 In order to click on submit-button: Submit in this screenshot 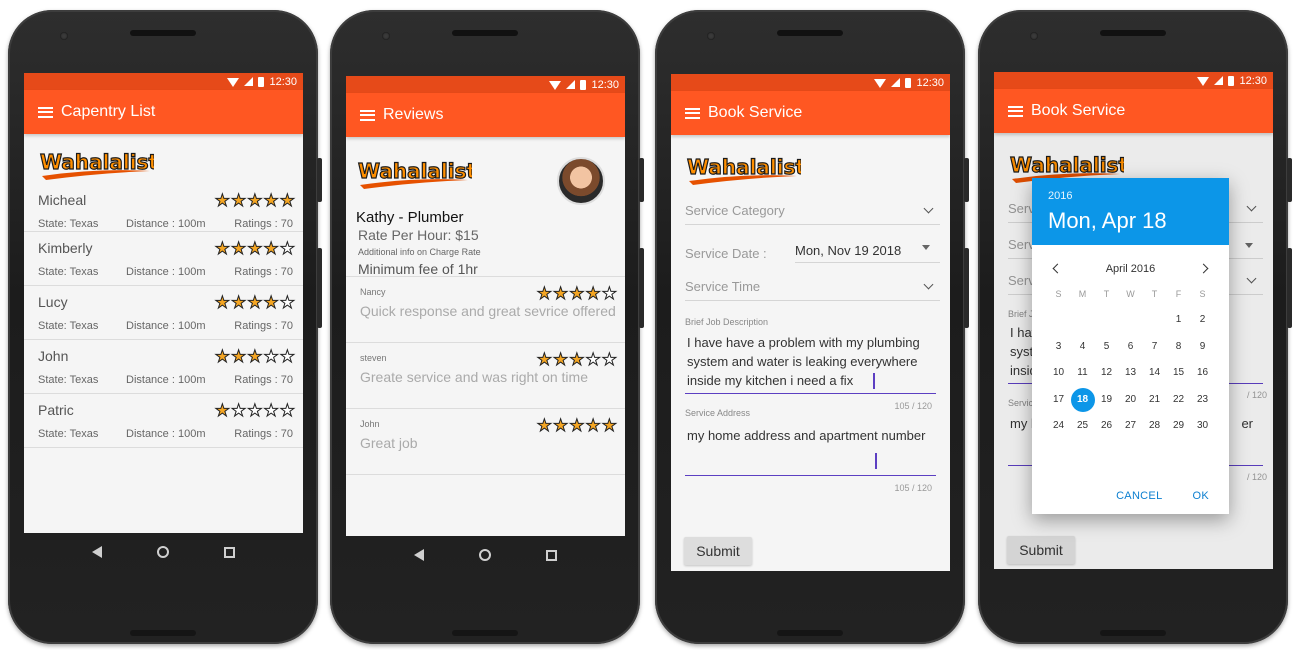, I will do `click(718, 551)`.